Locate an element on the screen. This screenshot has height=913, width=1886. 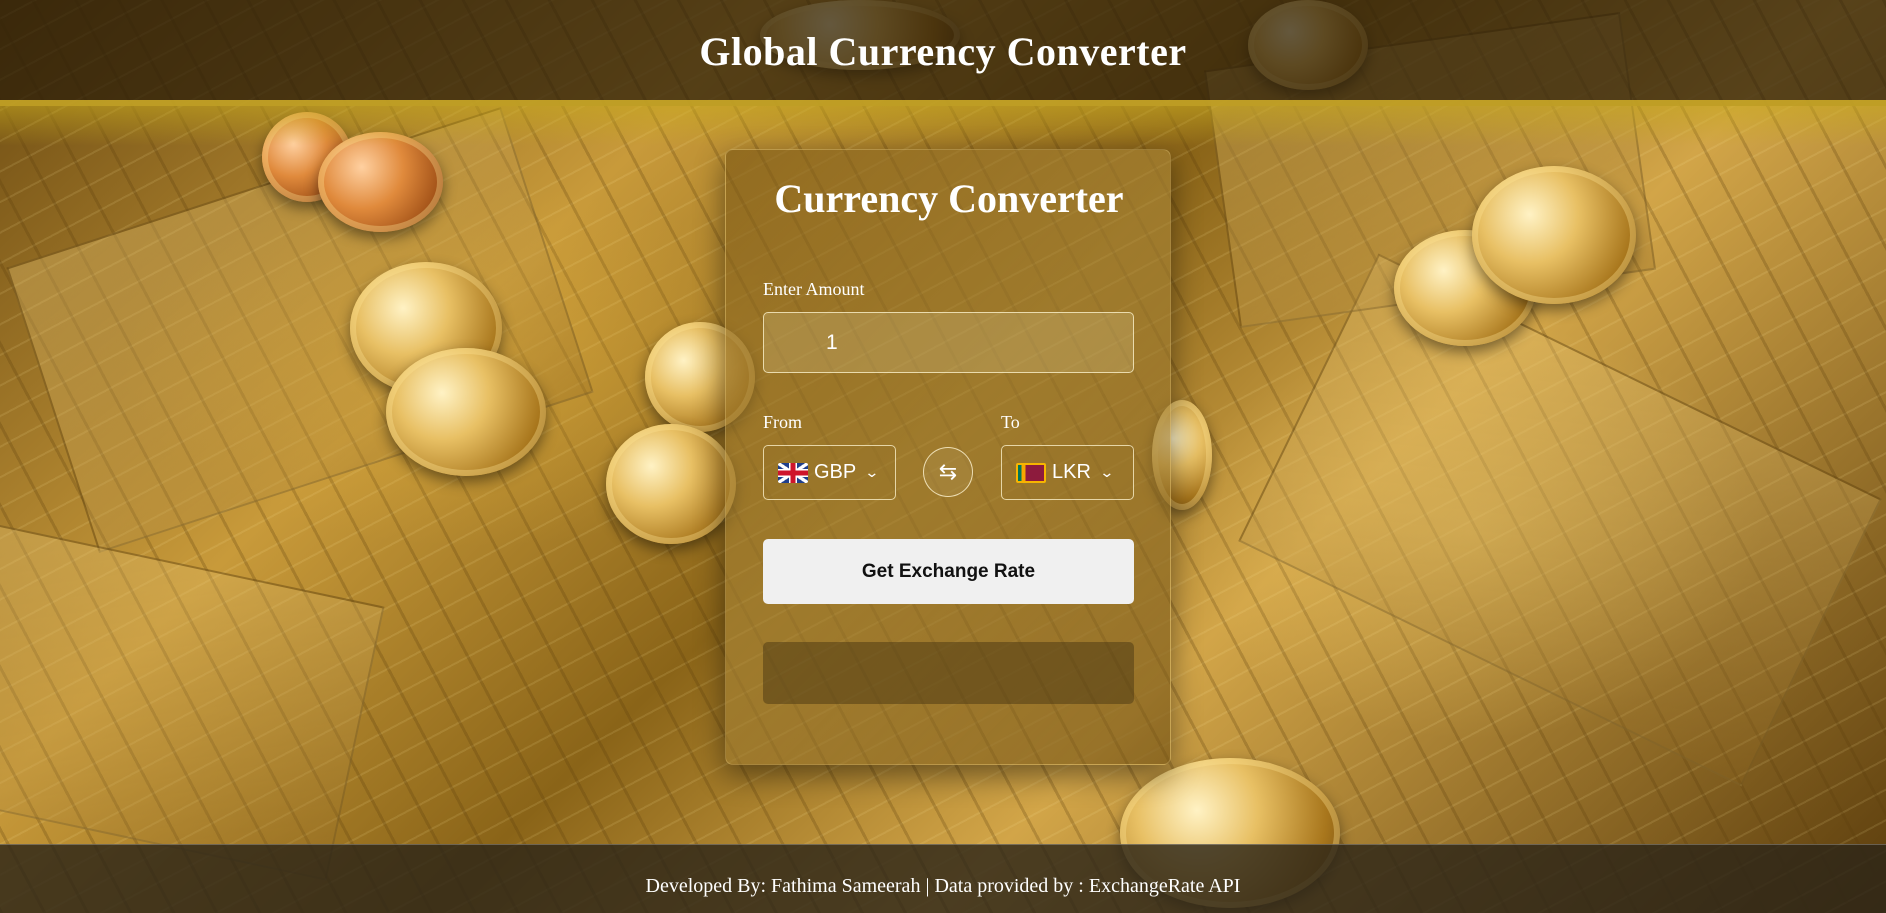
site-title: Global Currency Converter is located at coordinates (943, 51).